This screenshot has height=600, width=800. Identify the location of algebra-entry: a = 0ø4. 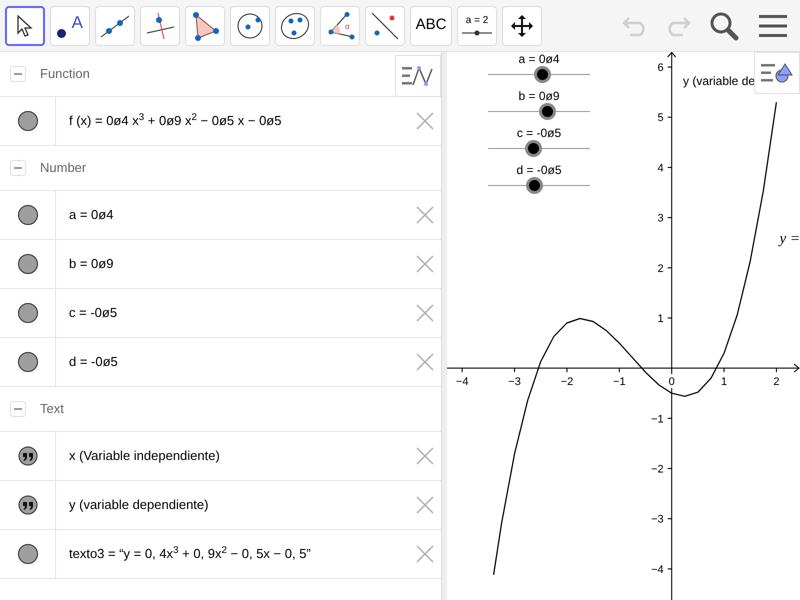
(235, 215).